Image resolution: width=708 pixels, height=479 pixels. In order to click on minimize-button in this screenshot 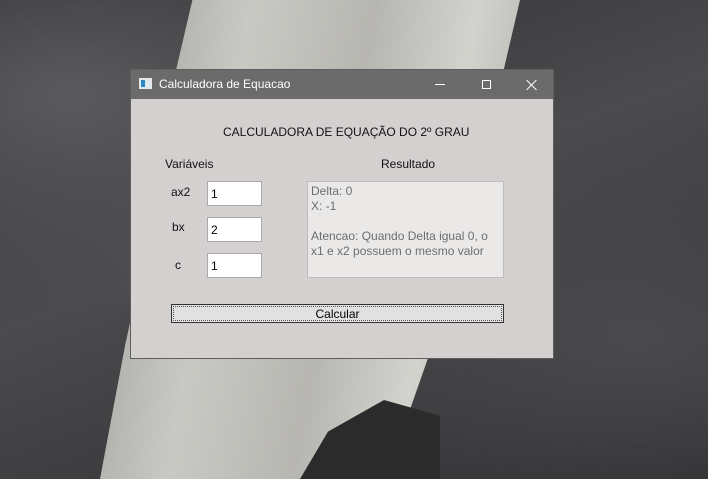, I will do `click(440, 84)`.